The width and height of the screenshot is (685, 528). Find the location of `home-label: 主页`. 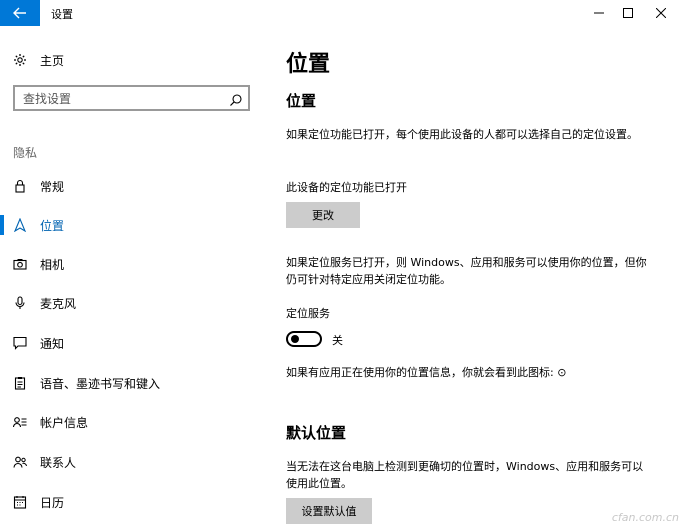

home-label: 主页 is located at coordinates (52, 60).